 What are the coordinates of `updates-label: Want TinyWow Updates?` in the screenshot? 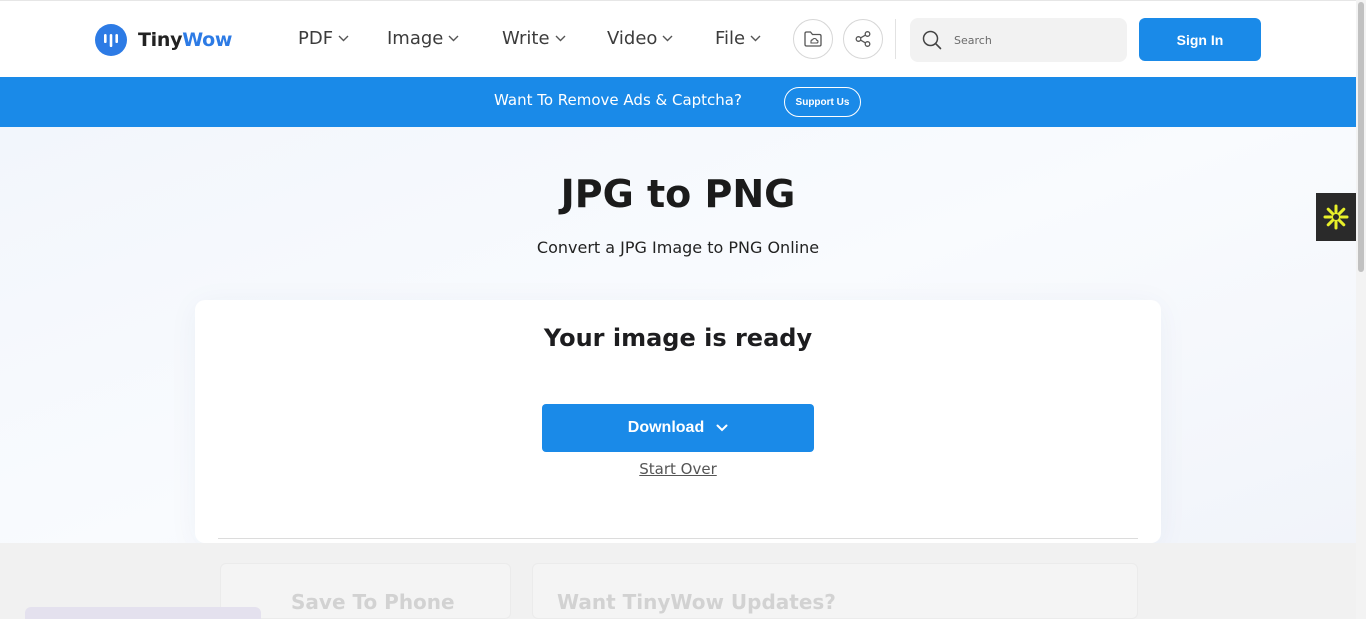 It's located at (696, 602).